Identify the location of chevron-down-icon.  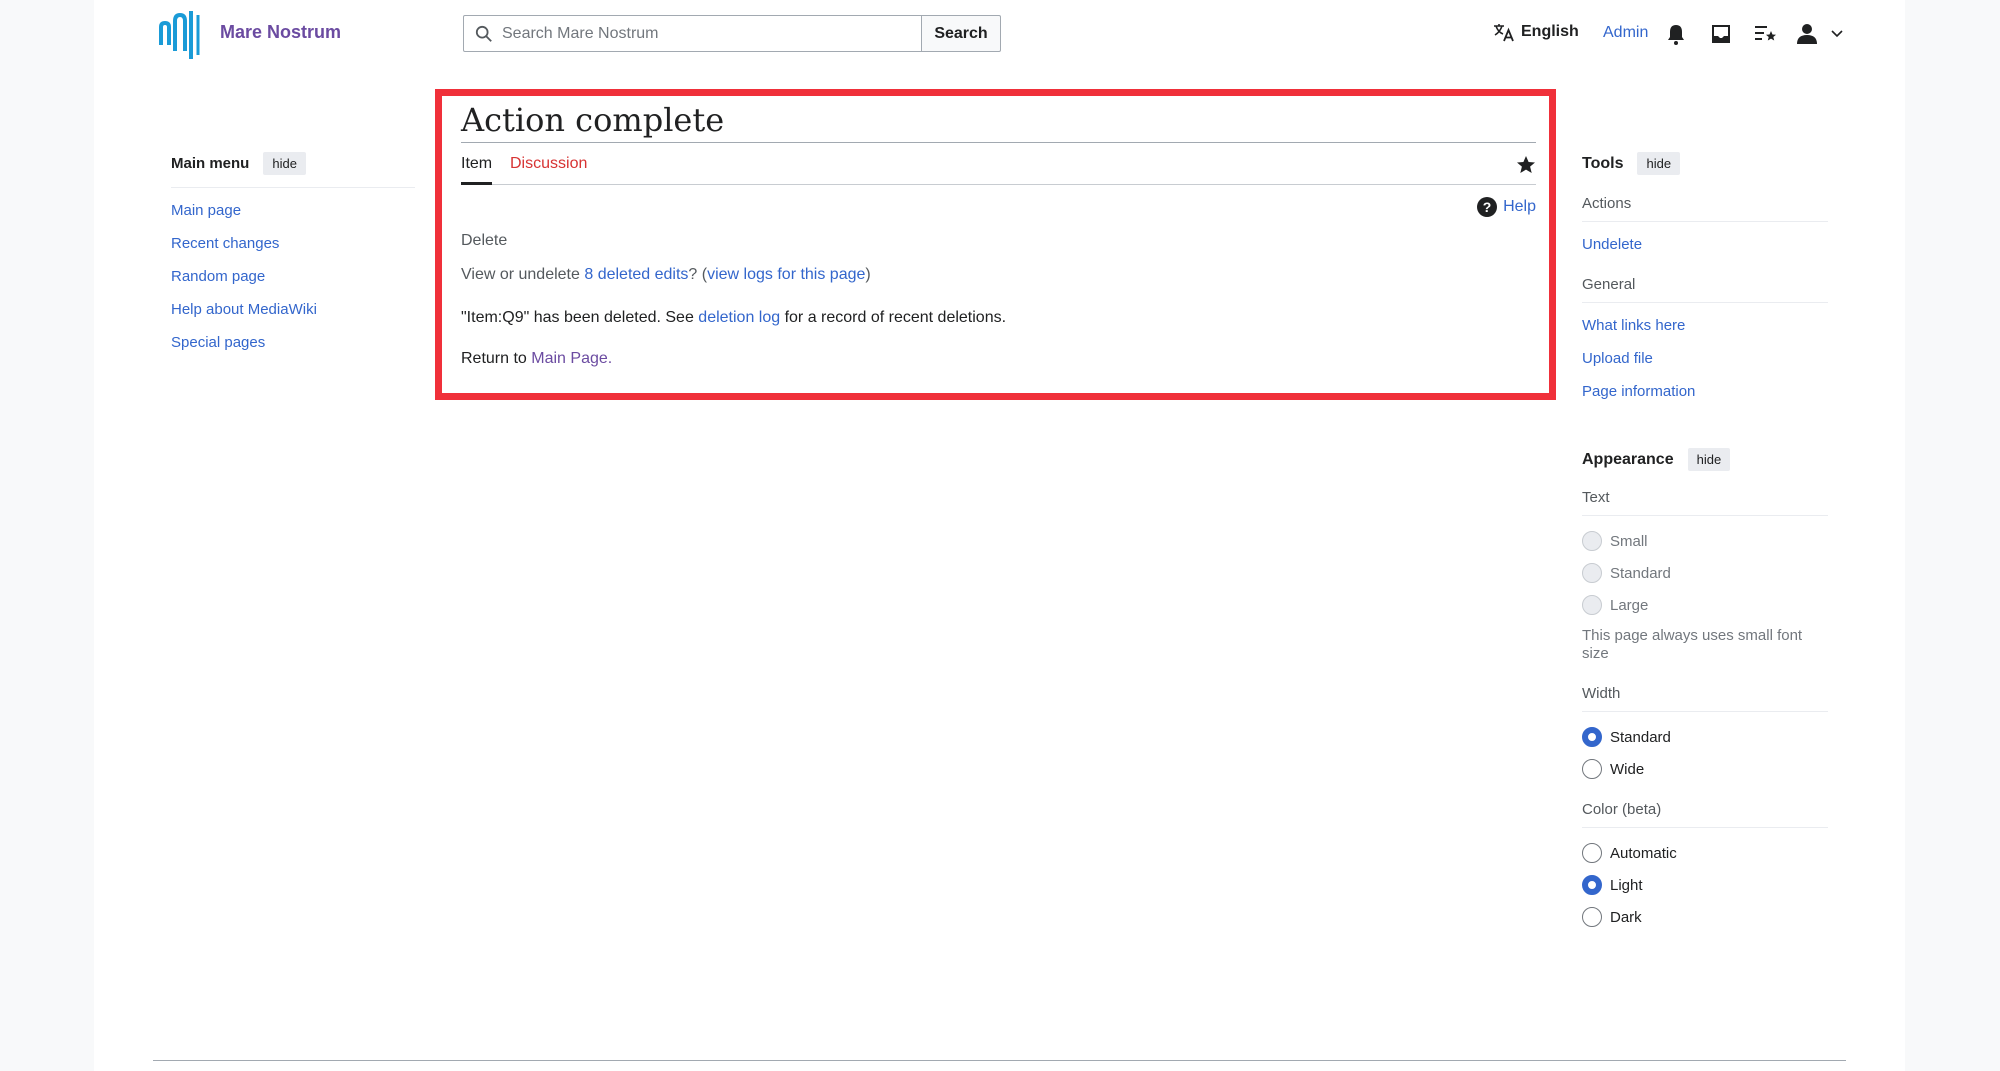
(1837, 34).